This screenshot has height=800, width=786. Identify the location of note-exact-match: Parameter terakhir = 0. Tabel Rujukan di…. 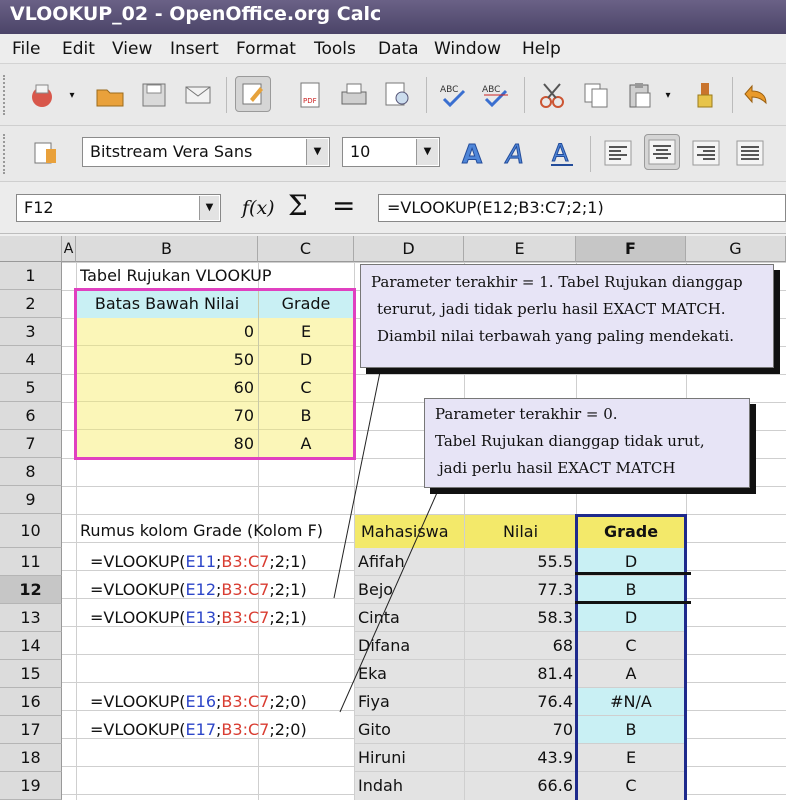
(587, 443).